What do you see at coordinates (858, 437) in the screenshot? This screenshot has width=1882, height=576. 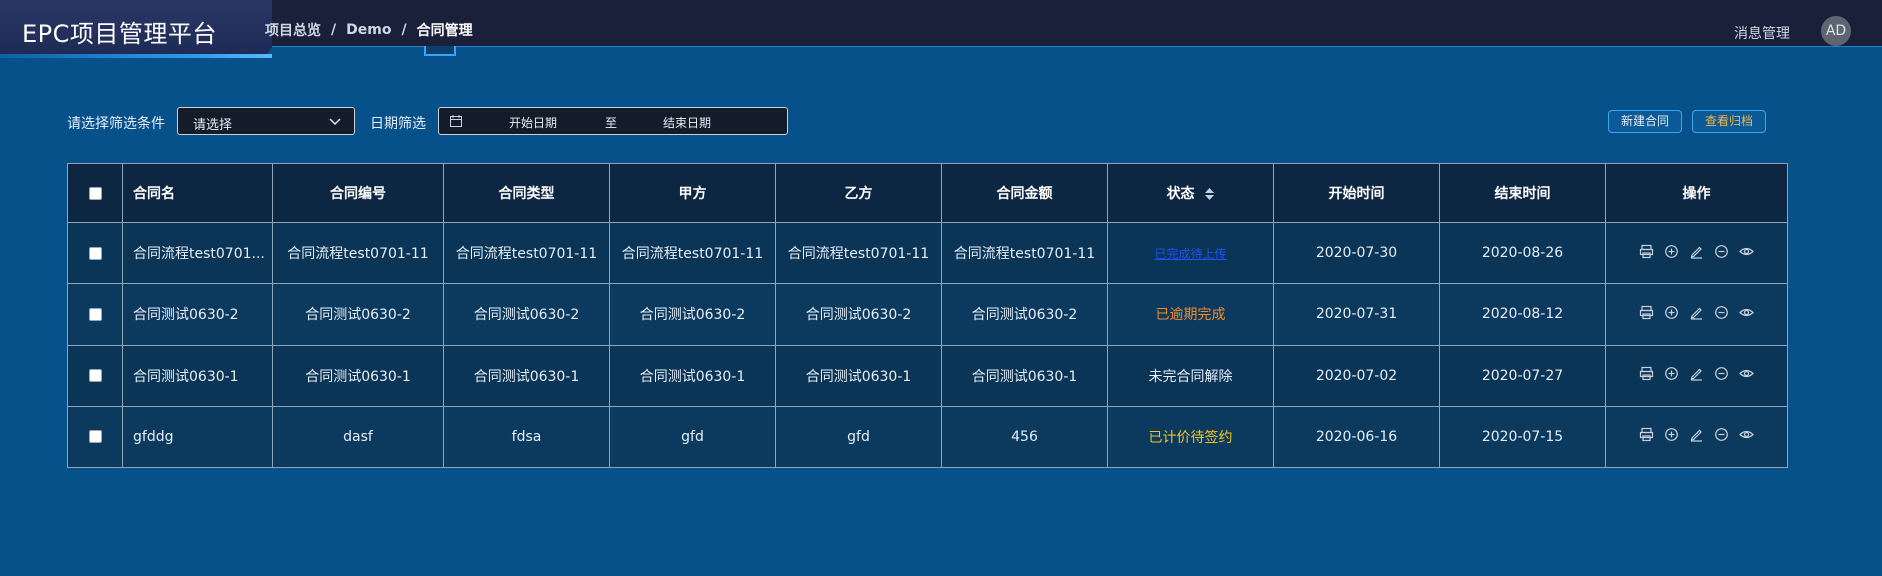 I see `cell-party-b: gfd` at bounding box center [858, 437].